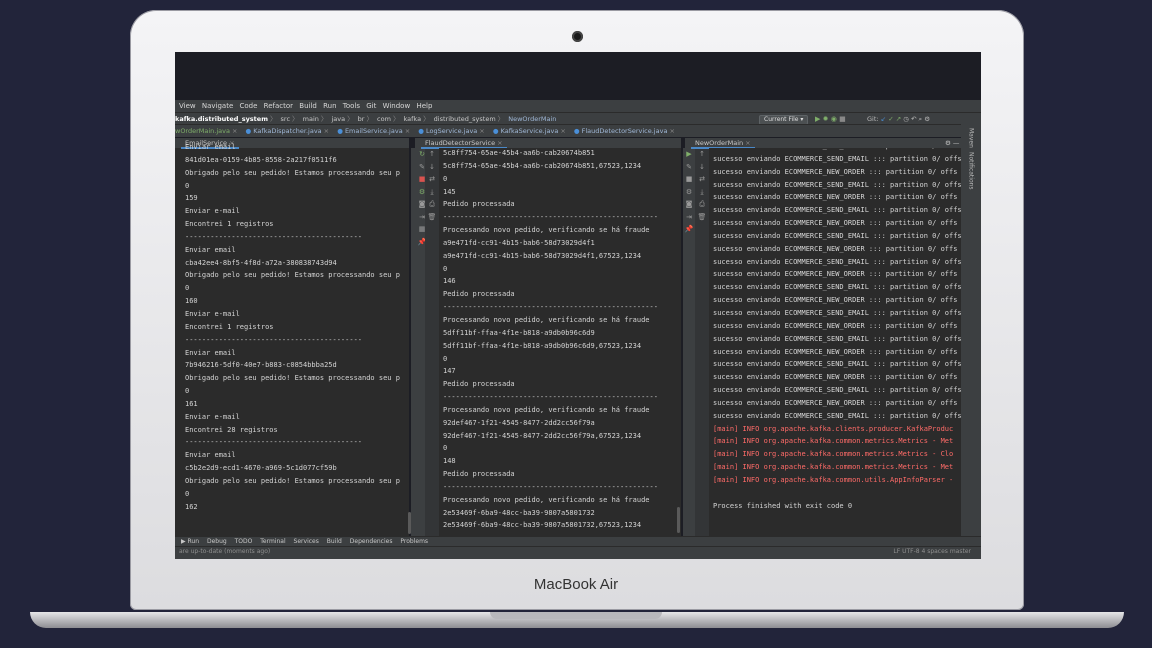 This screenshot has height=648, width=1152. I want to click on git-update-icon: ↙, so click(883, 119).